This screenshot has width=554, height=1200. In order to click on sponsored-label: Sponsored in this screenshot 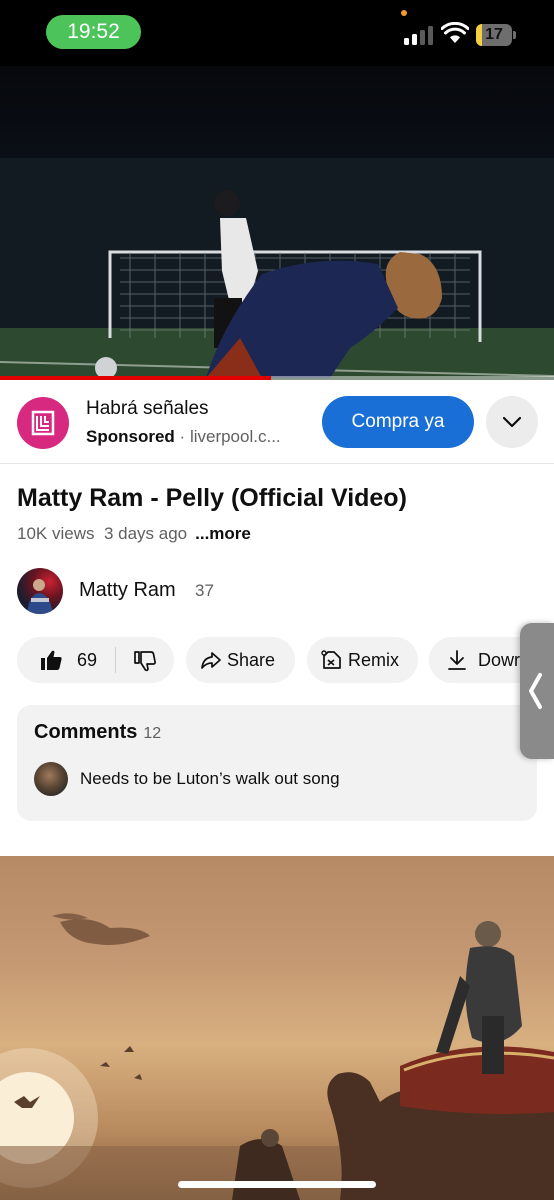, I will do `click(130, 436)`.